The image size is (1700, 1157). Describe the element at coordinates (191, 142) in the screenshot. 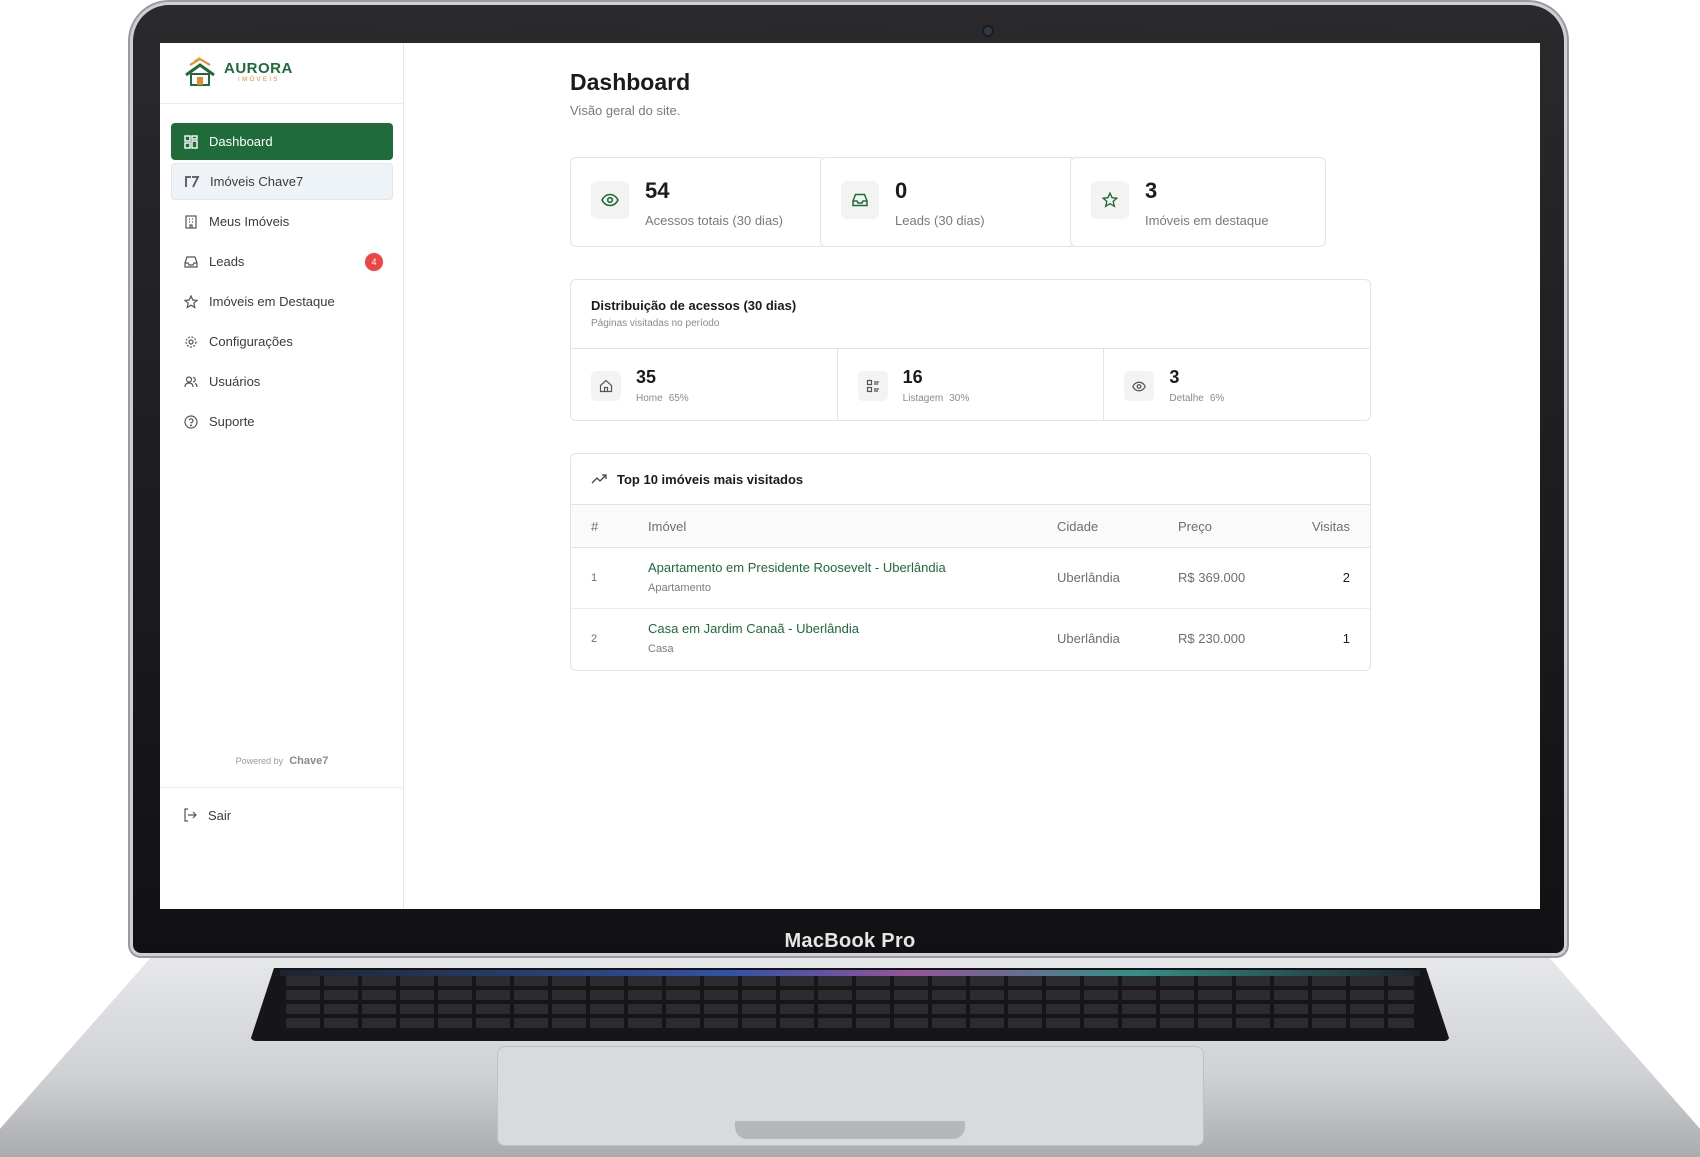

I see `grid-icon` at that location.